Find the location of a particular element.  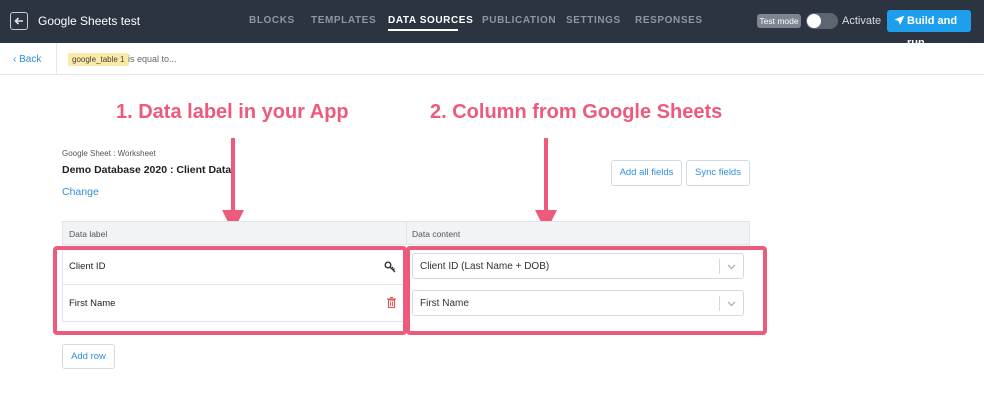

table-header: Data label Data content is located at coordinates (406, 233).